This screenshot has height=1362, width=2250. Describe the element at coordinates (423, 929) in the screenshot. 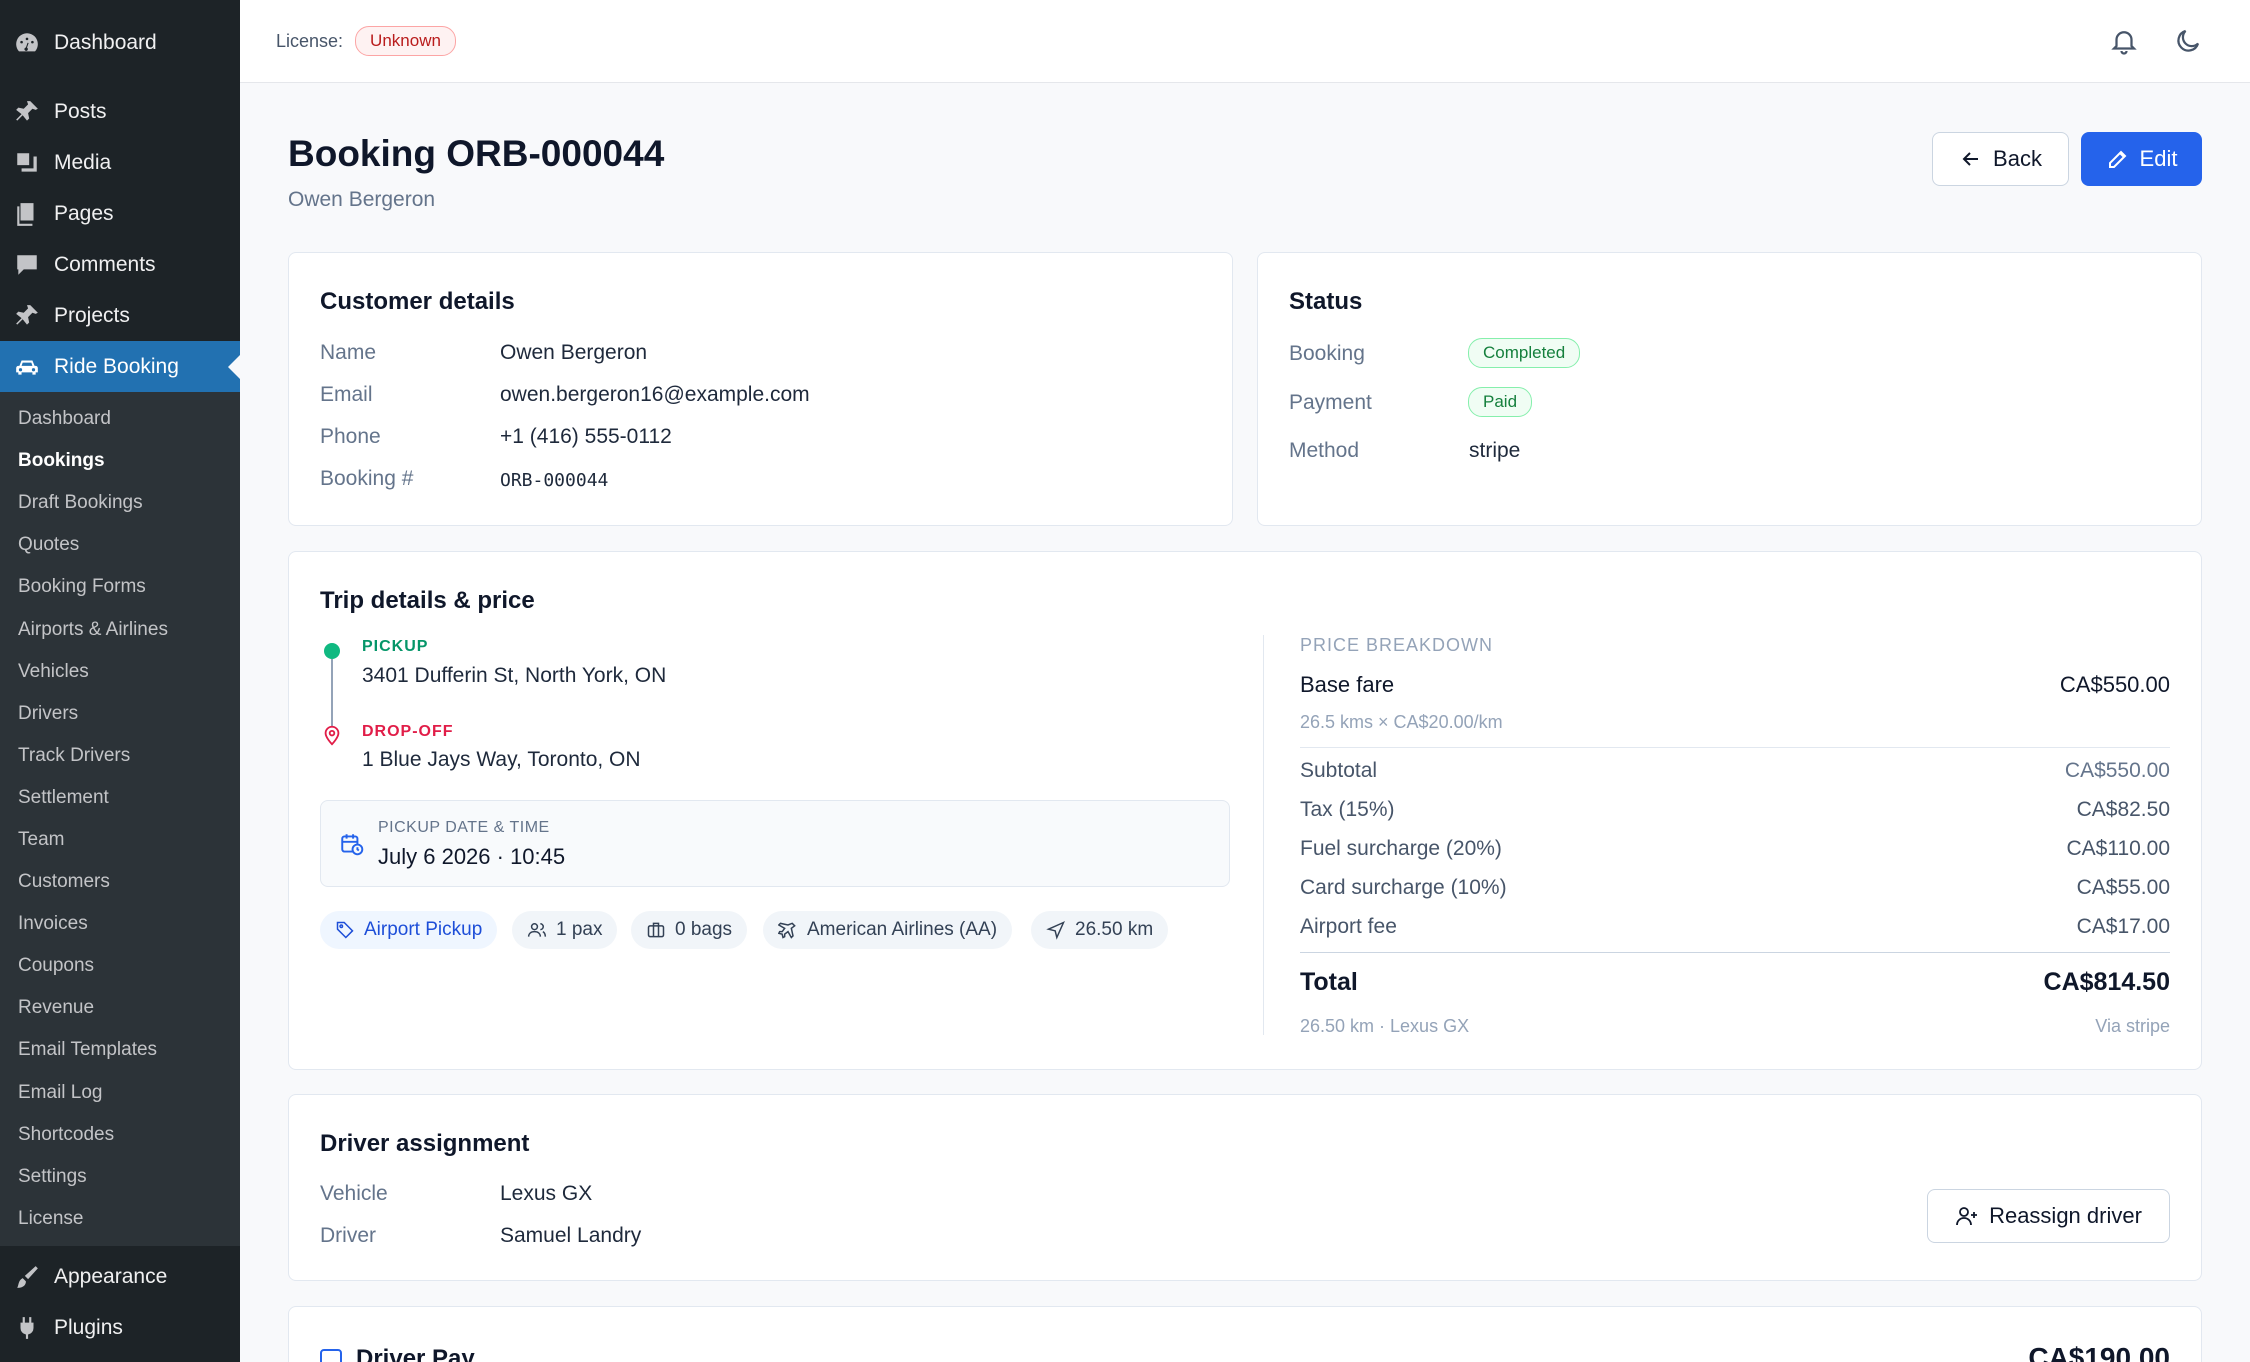

I see `chip-label: Airport Pickup` at that location.